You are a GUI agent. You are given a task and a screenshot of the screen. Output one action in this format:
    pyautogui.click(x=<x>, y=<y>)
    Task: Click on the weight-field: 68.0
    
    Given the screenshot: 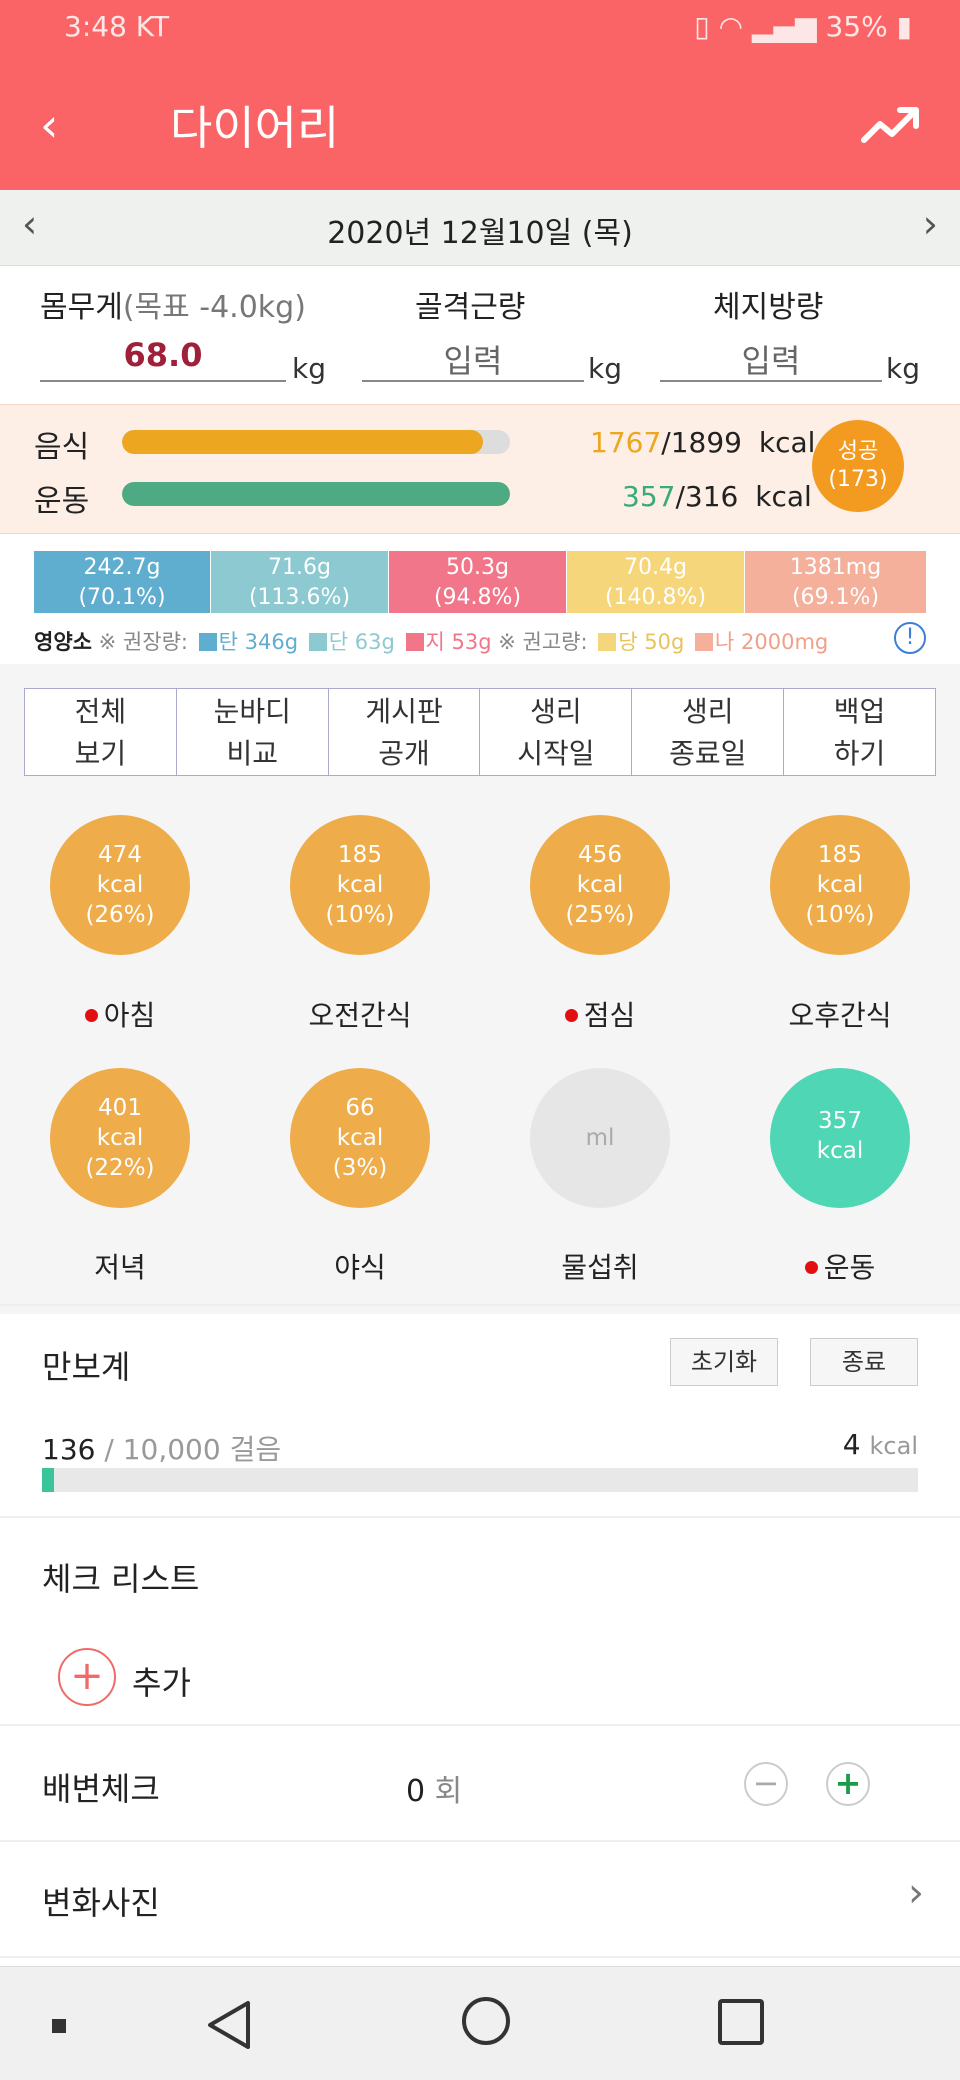 What is the action you would take?
    pyautogui.click(x=163, y=359)
    